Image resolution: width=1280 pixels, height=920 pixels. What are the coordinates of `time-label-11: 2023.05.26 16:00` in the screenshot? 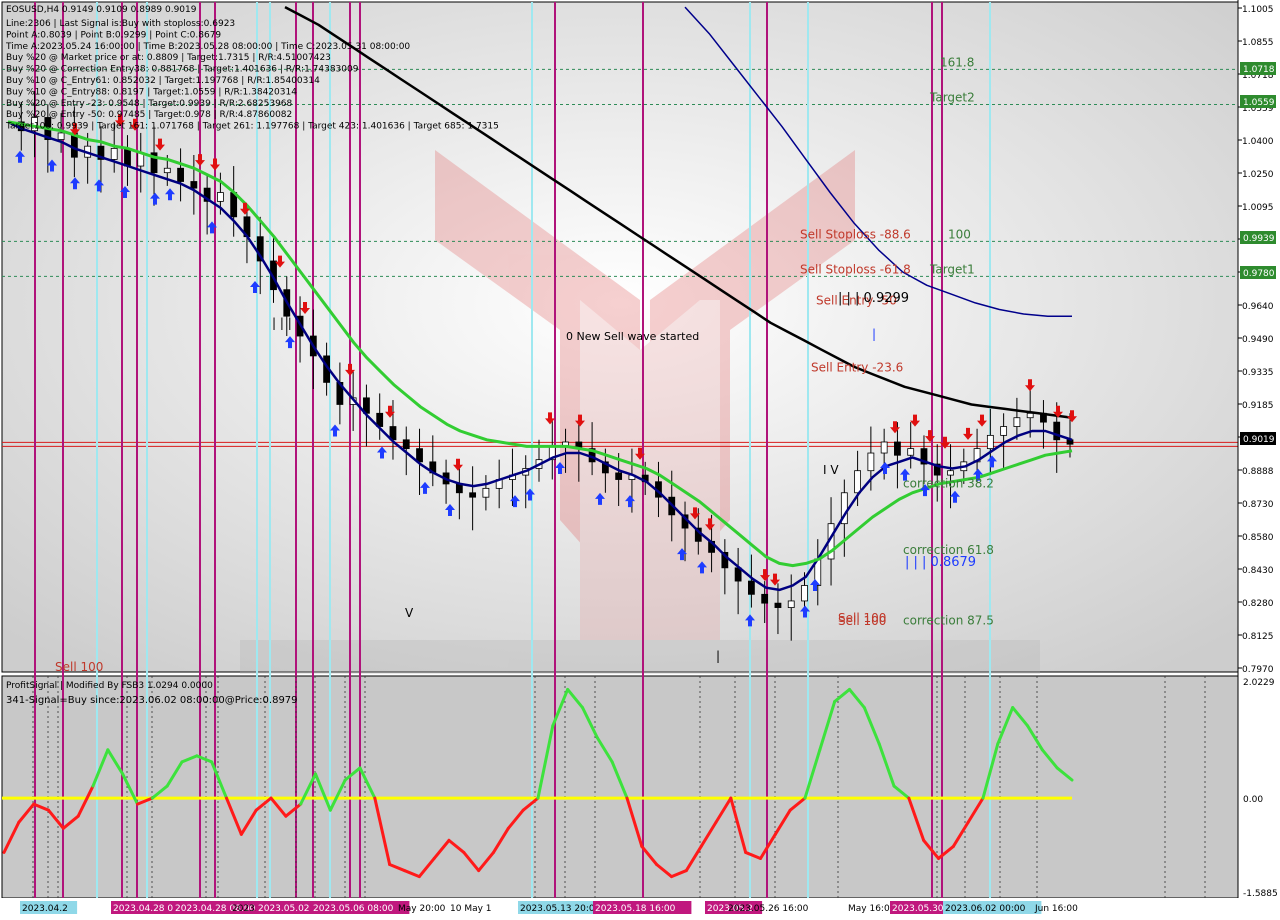 It's located at (768, 909).